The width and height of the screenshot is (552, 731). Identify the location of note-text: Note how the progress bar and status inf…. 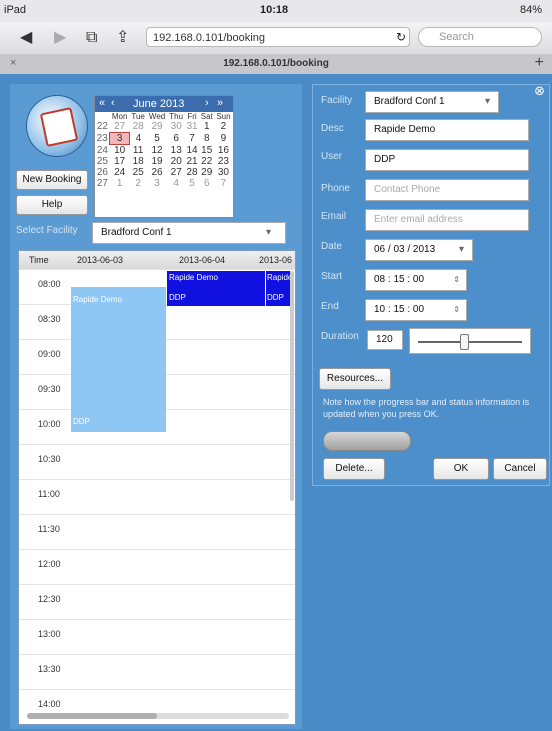
(426, 408).